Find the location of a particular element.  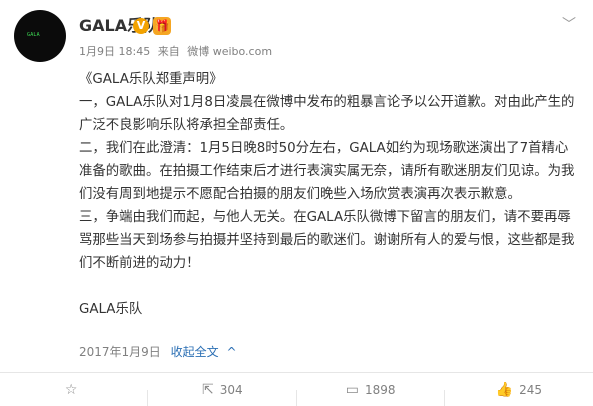

post-title: 《GALA乐队郑重声明》 is located at coordinates (151, 79).